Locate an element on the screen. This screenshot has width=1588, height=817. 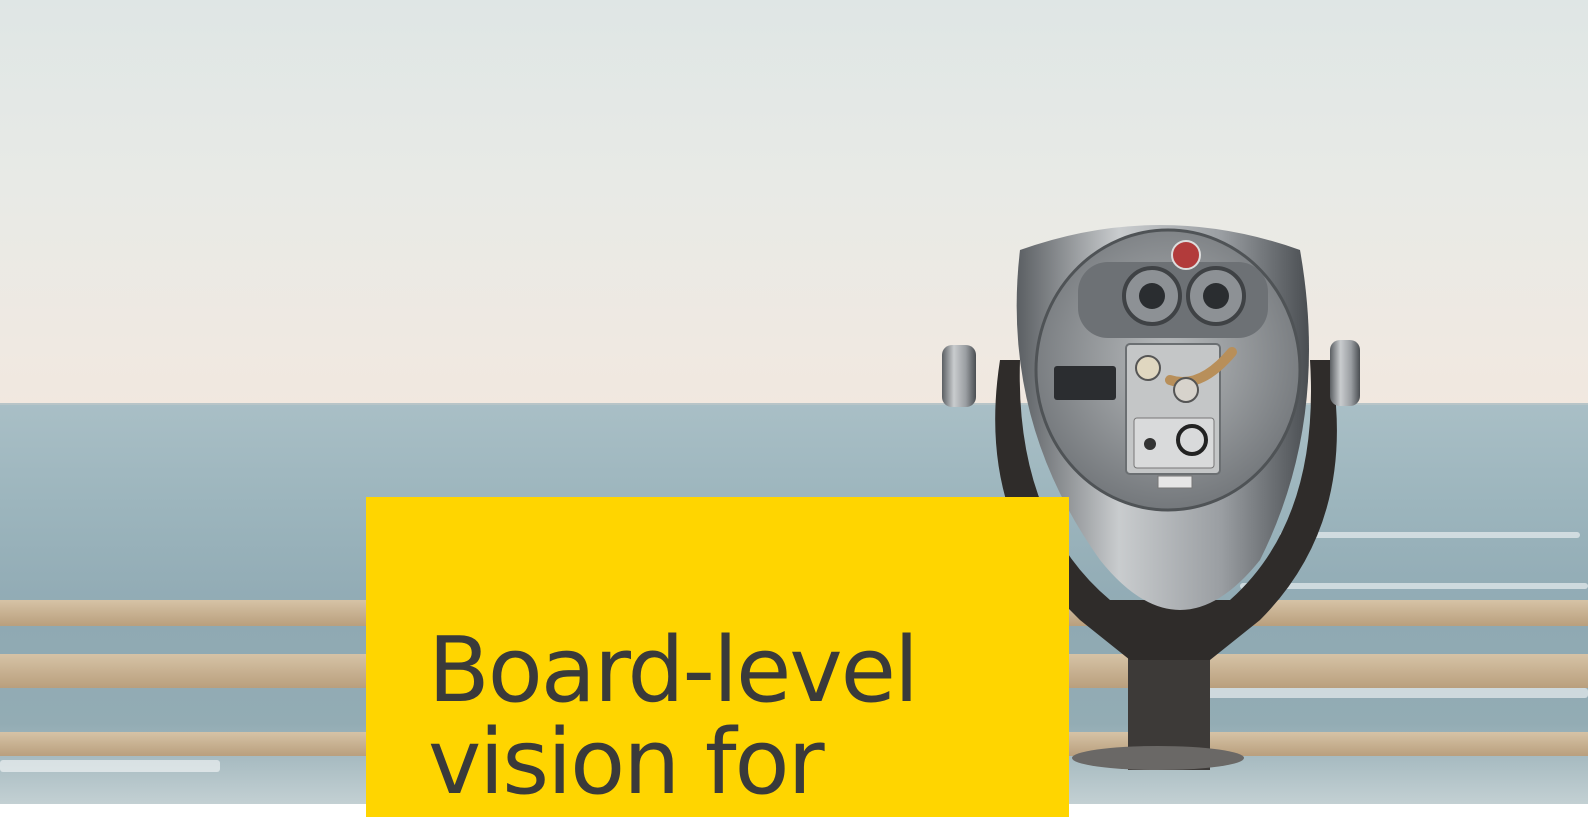
headline-line-2: vision for is located at coordinates (626, 762).